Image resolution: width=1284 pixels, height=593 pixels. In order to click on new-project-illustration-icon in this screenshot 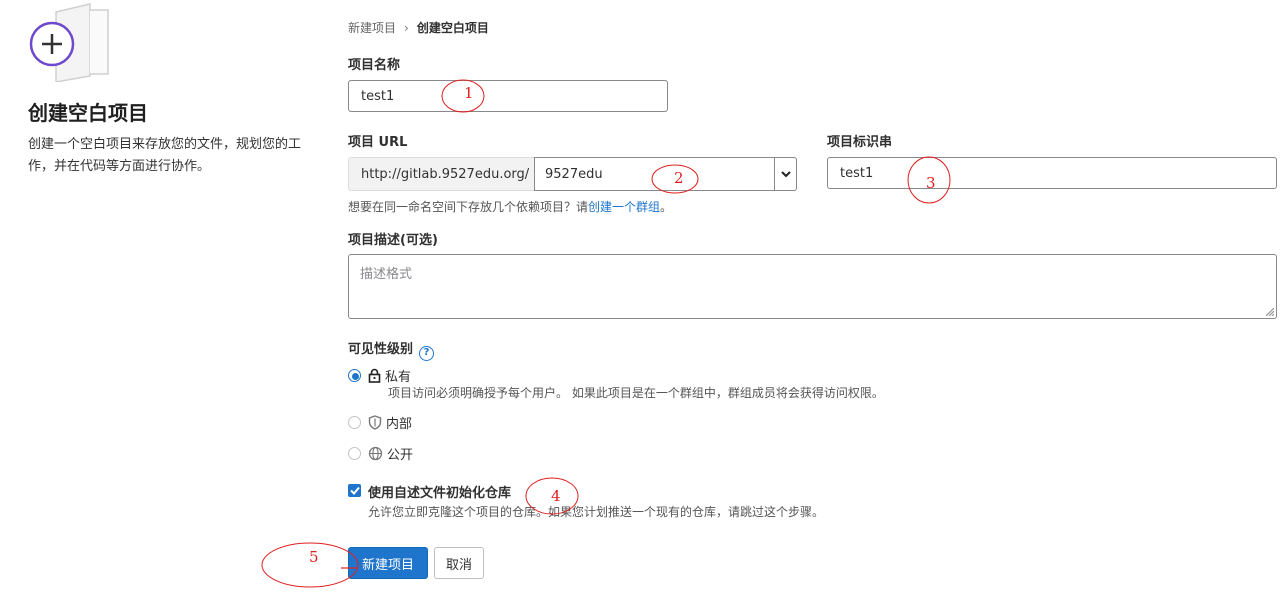, I will do `click(69, 42)`.